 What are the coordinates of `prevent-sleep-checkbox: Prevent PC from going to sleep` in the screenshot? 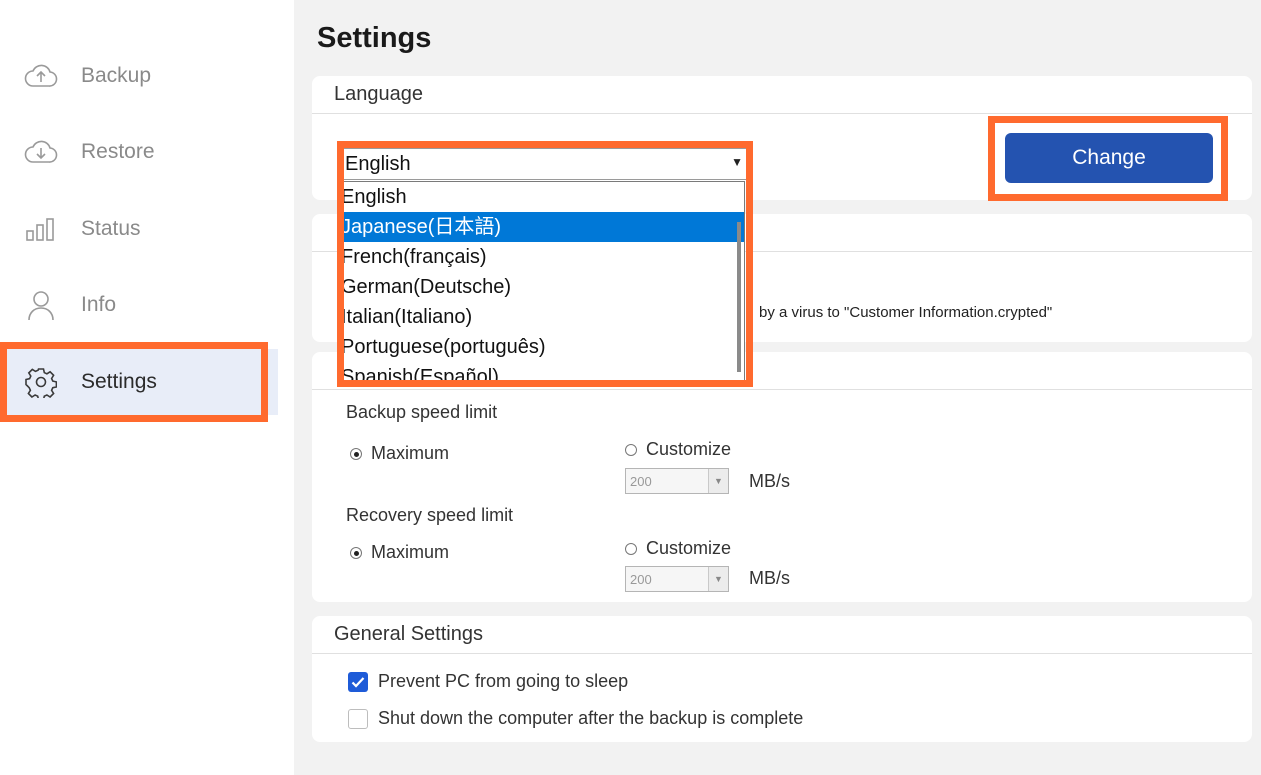 It's located at (488, 681).